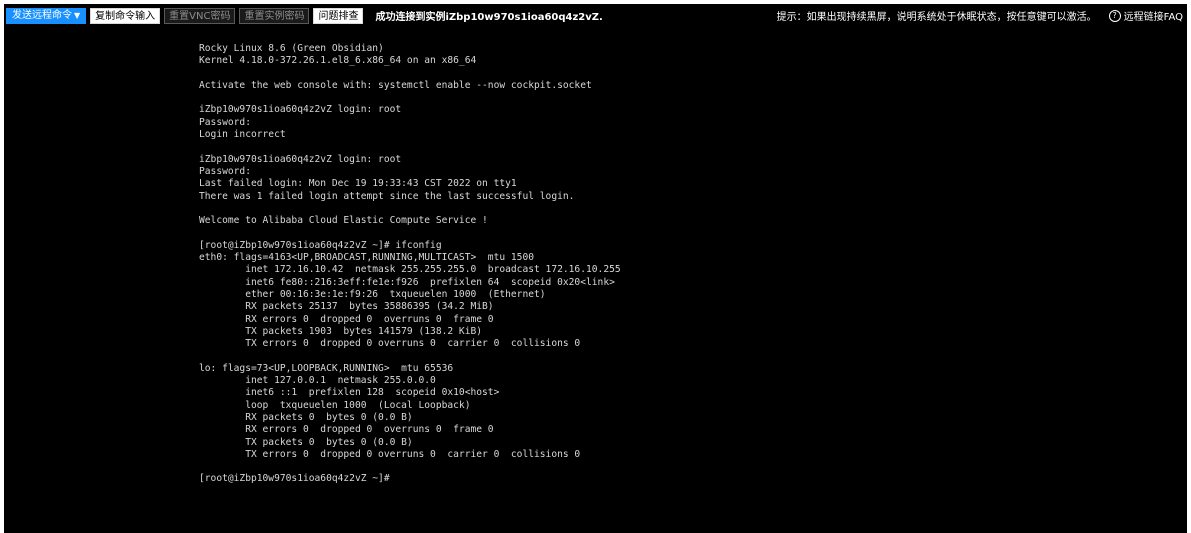  Describe the element at coordinates (77, 15) in the screenshot. I see `chevron-down-icon: ▼` at that location.